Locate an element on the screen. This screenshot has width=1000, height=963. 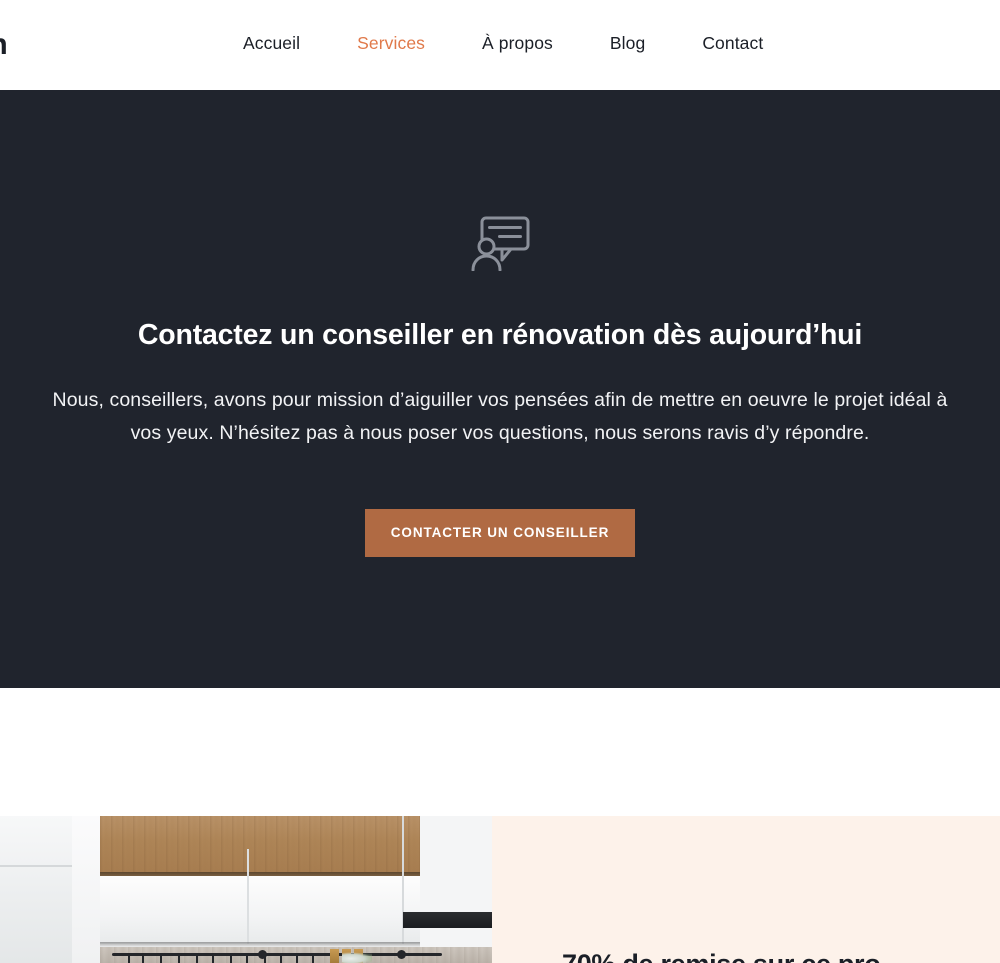
person-speech-bubble-icon is located at coordinates (500, 243).